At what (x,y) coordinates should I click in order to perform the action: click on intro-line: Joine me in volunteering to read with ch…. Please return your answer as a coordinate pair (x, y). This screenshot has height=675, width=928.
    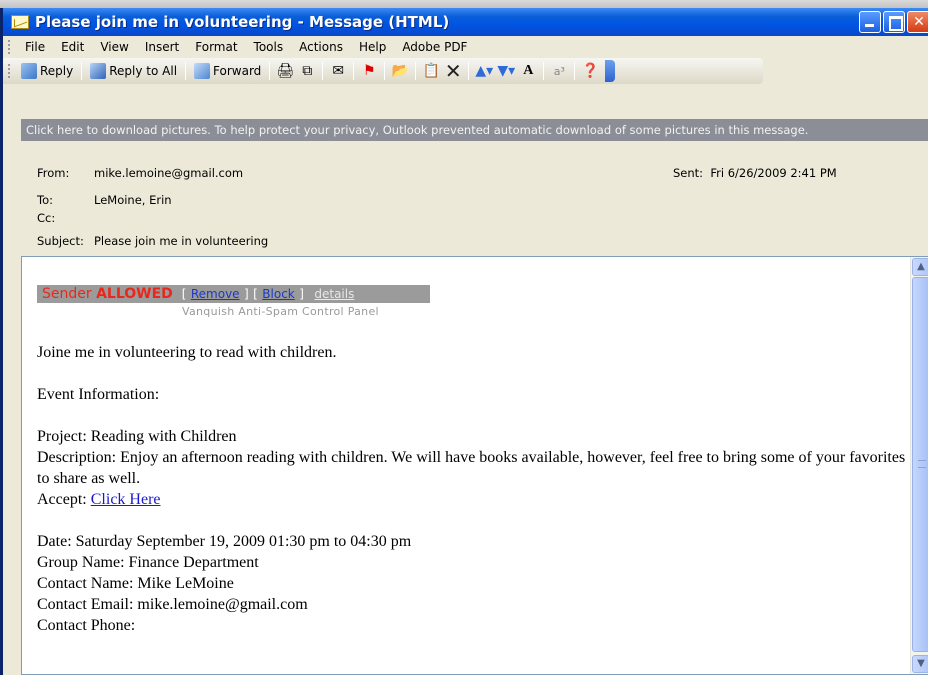
    Looking at the image, I should click on (187, 352).